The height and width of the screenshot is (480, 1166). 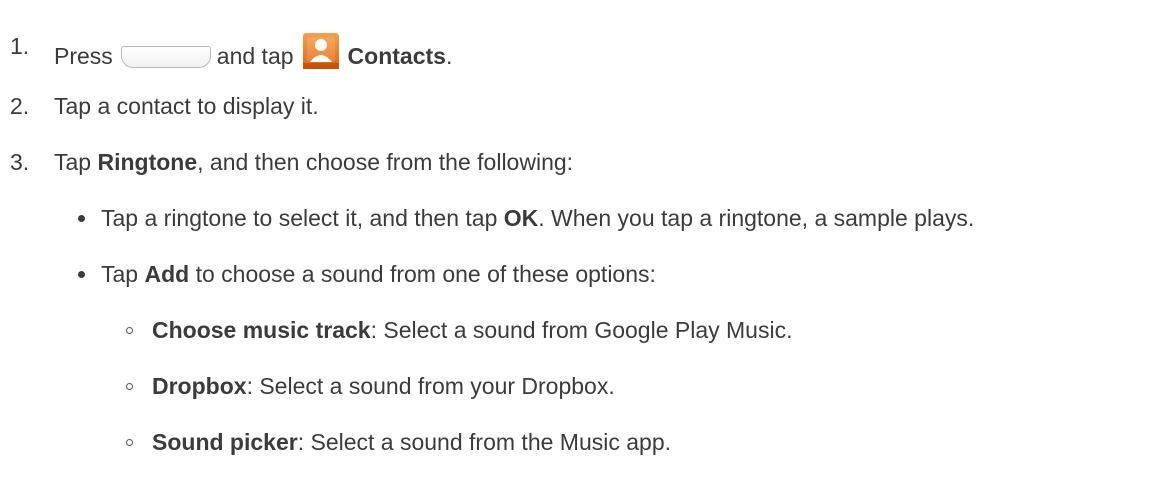 What do you see at coordinates (320, 51) in the screenshot?
I see `contacts-app-icon` at bounding box center [320, 51].